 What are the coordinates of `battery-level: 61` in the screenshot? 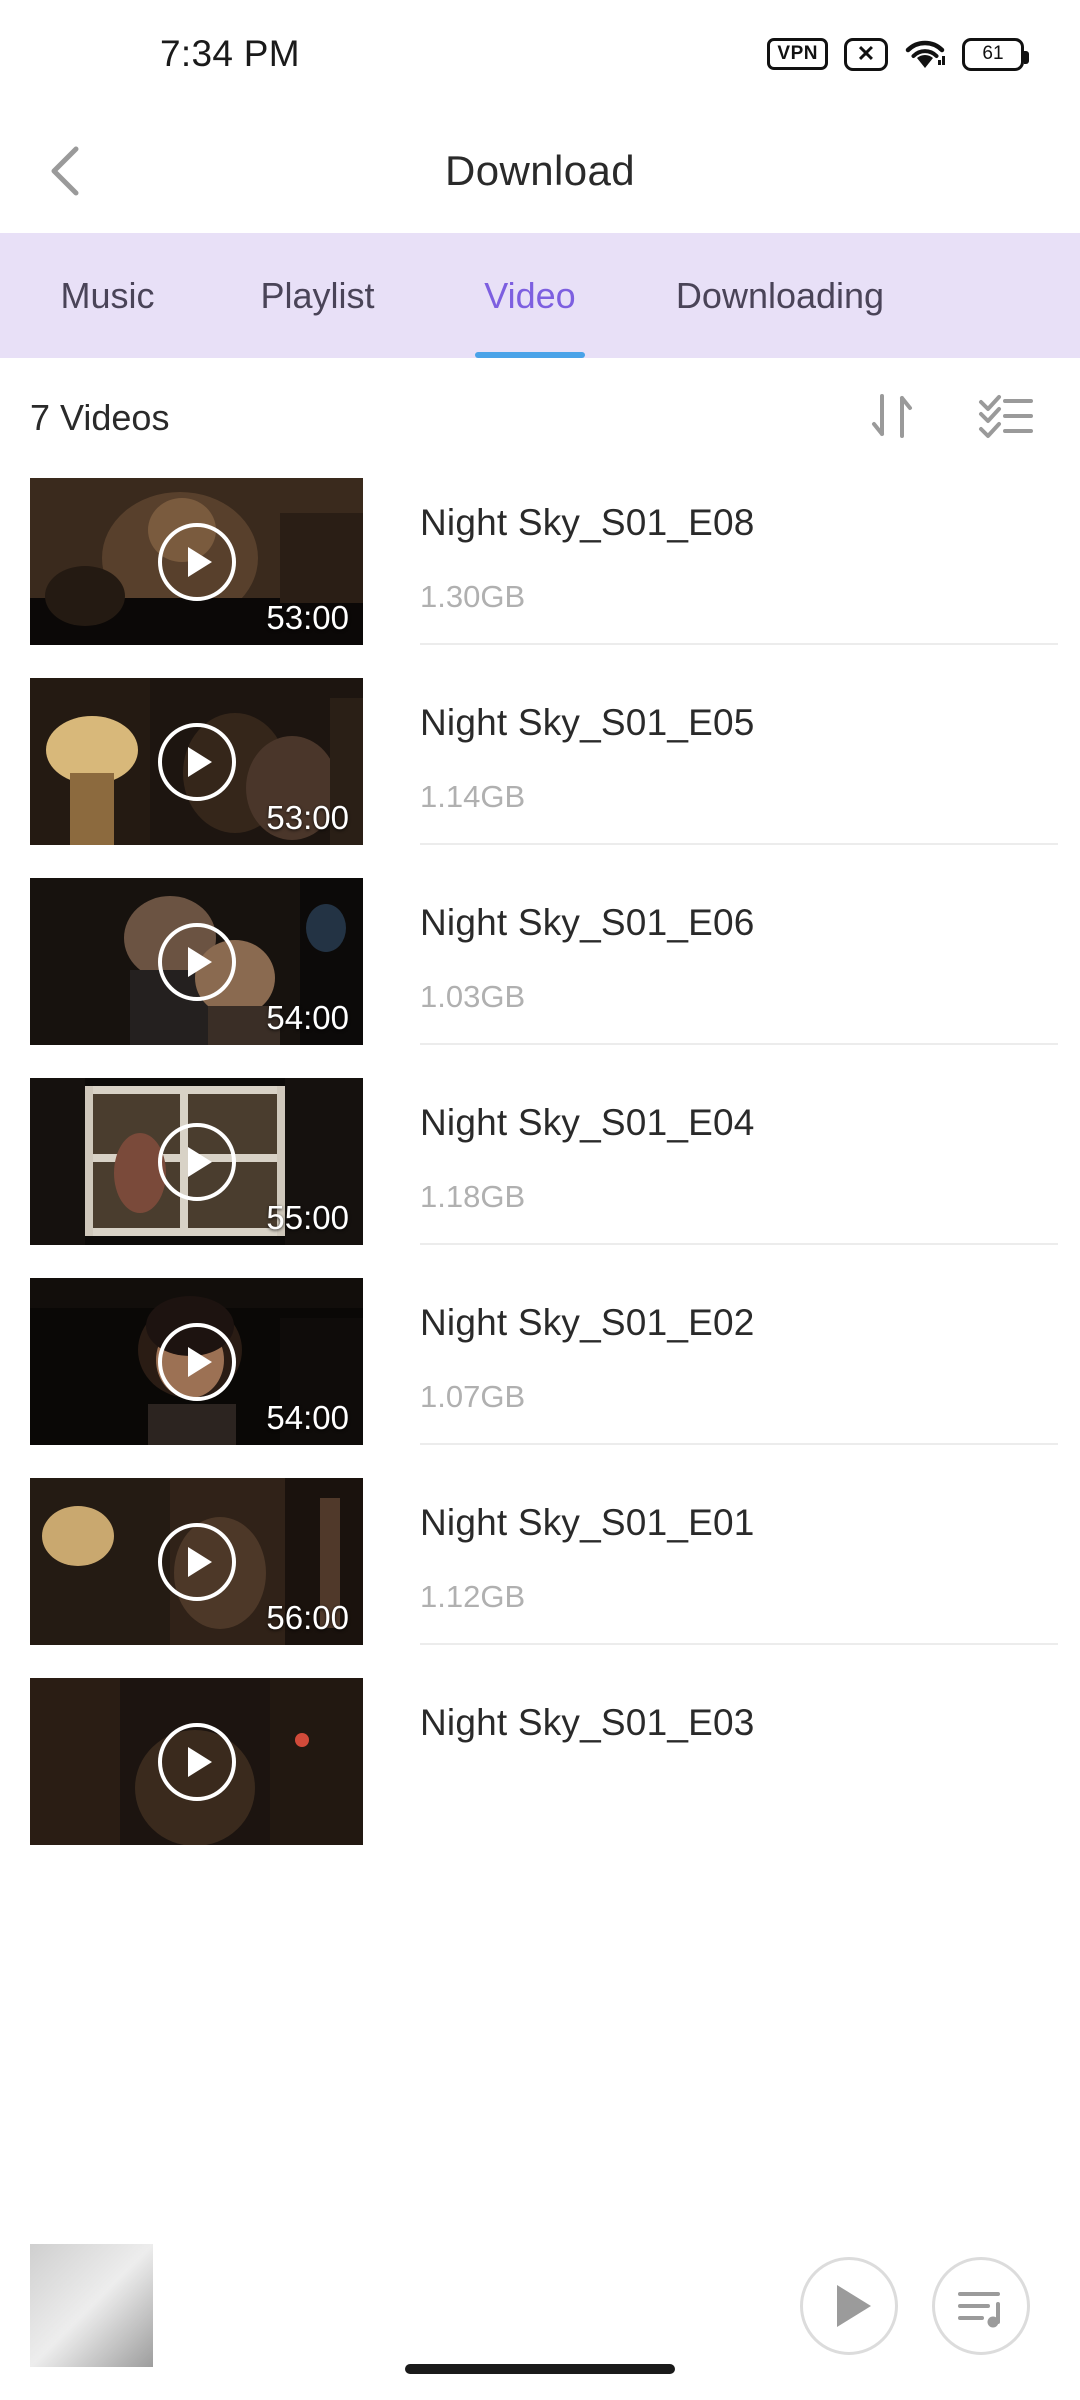 It's located at (993, 53).